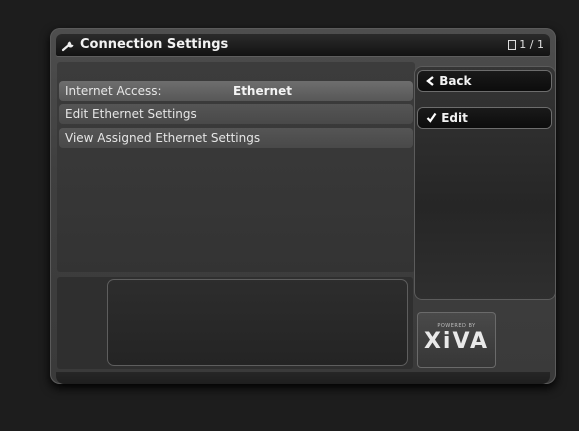  I want to click on list-item-label: Internet Access:, so click(113, 91).